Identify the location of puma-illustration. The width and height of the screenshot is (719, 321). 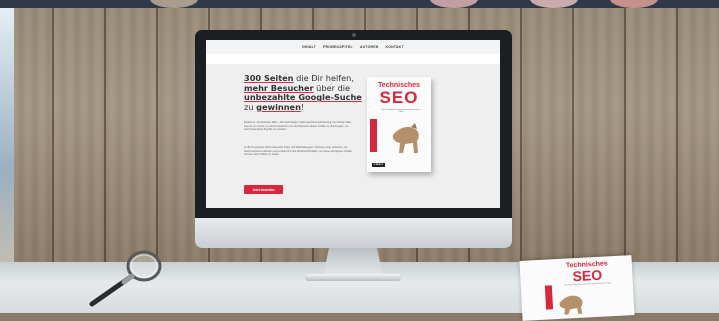
(405, 138).